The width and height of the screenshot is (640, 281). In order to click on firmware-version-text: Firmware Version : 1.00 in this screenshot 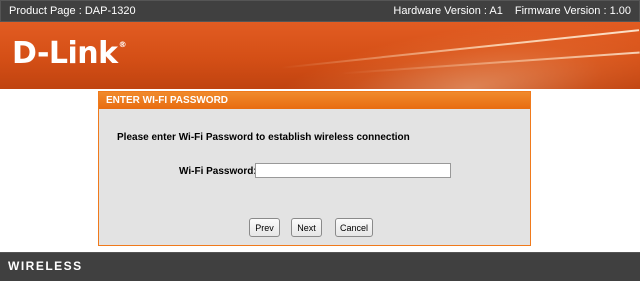, I will do `click(572, 11)`.